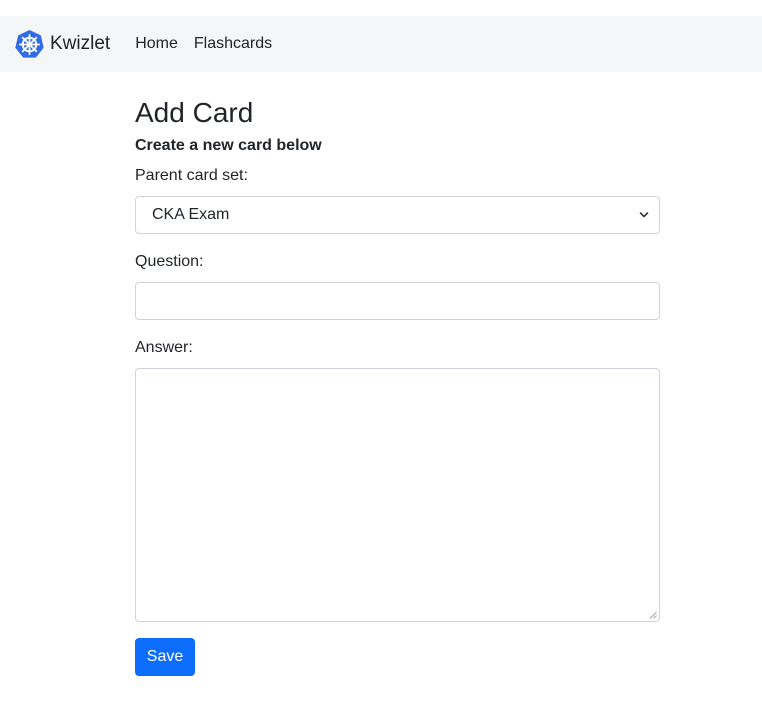 This screenshot has height=718, width=762. What do you see at coordinates (191, 175) in the screenshot?
I see `parent-set-label: Parent card set:` at bounding box center [191, 175].